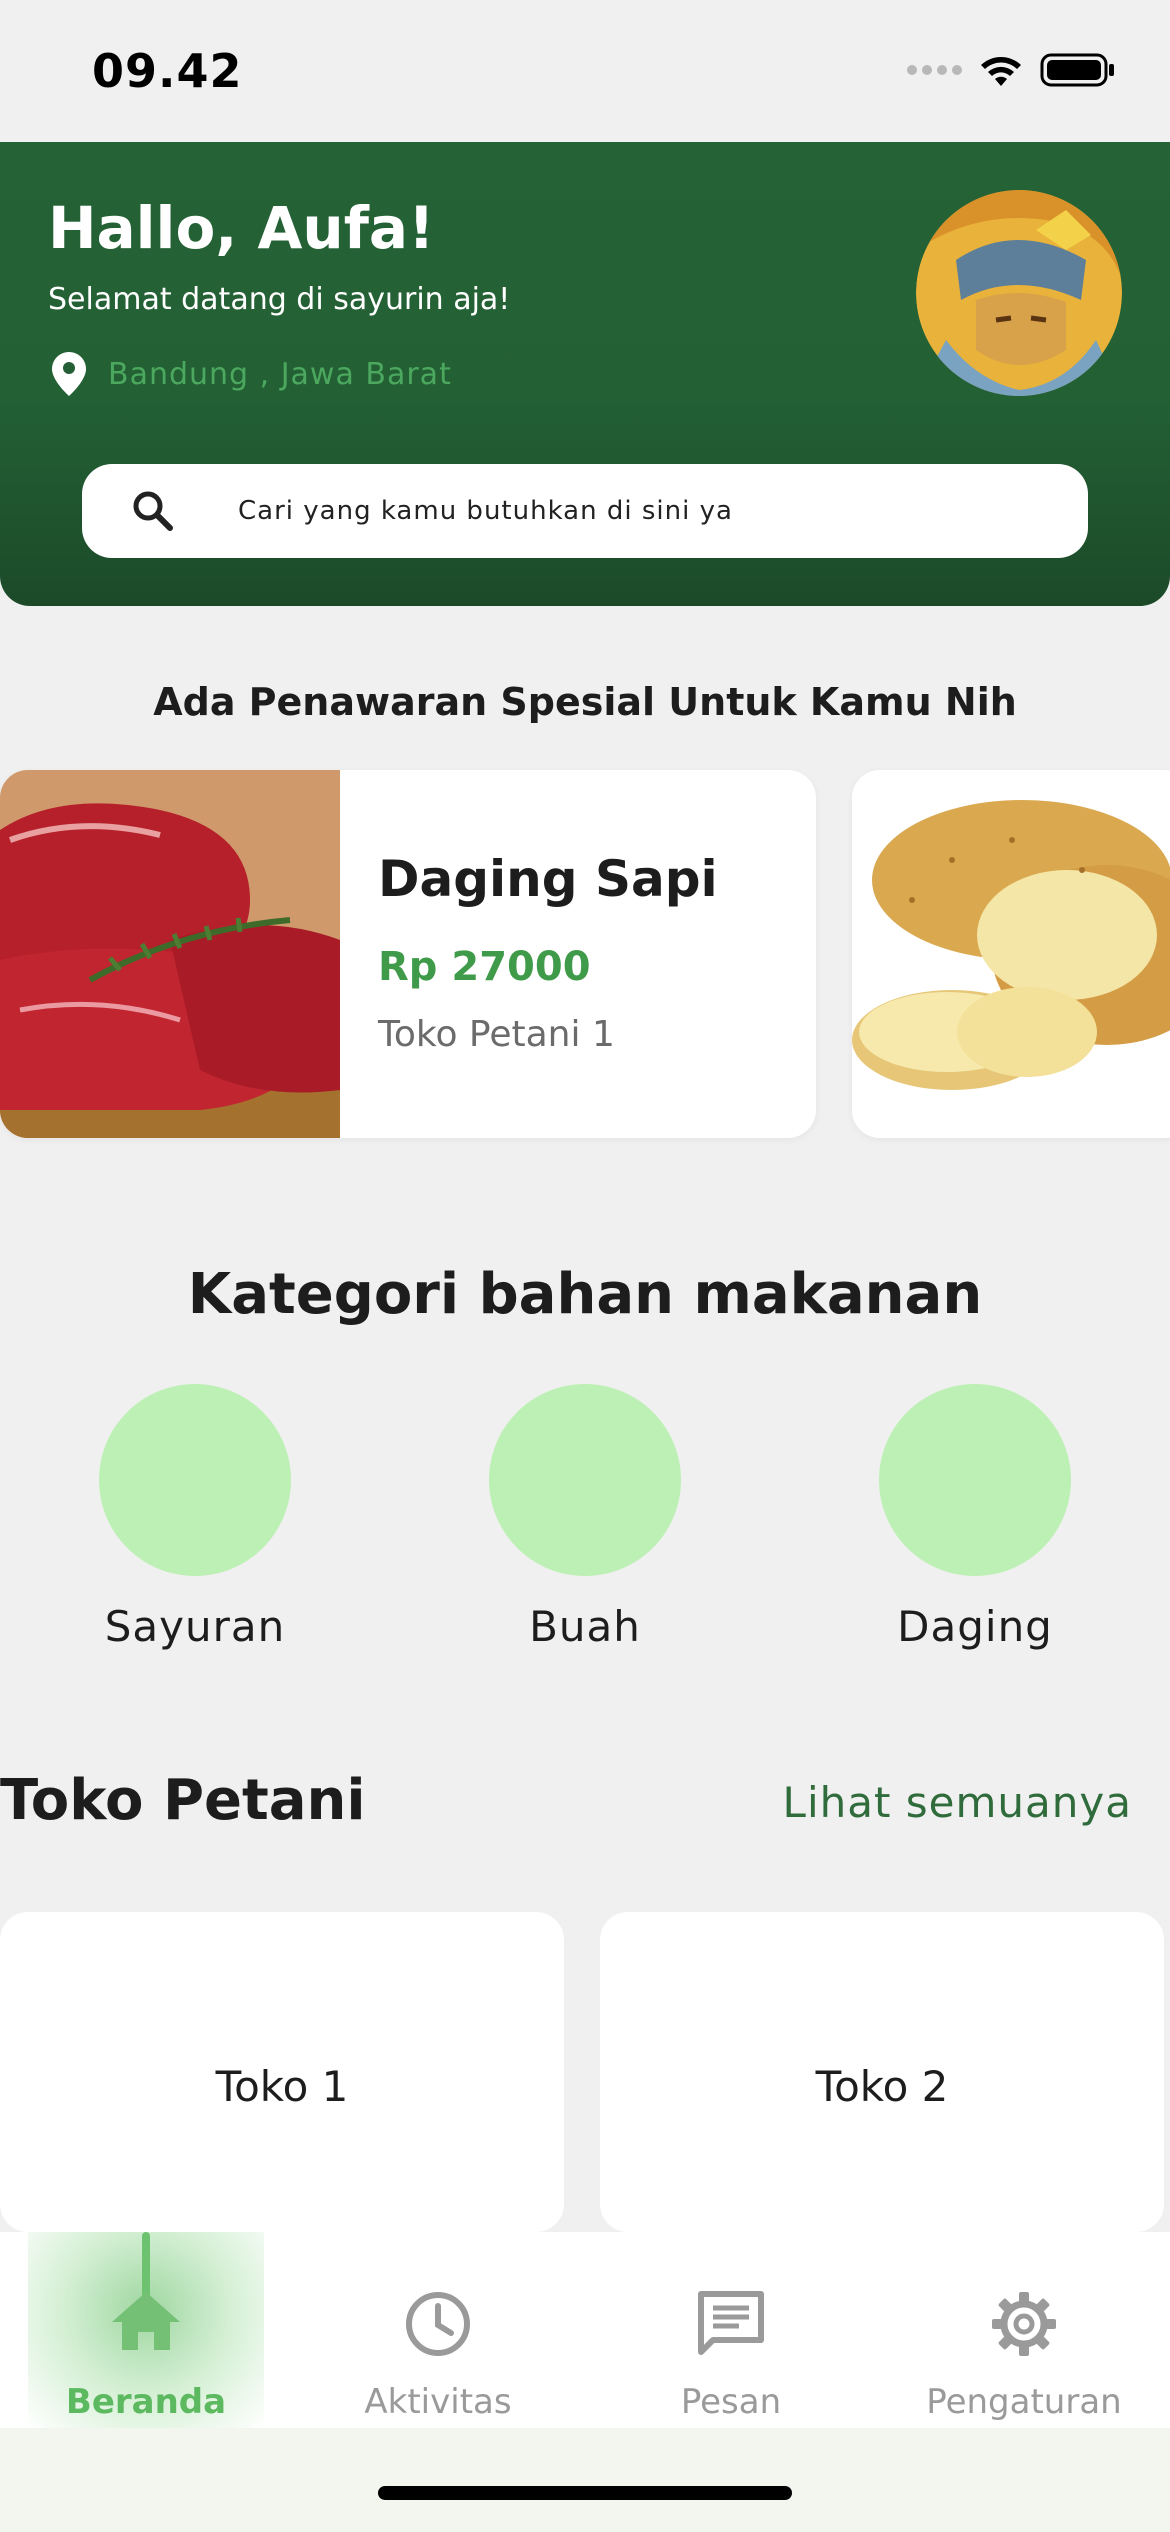  Describe the element at coordinates (585, 1626) in the screenshot. I see `category-label: Buah` at that location.